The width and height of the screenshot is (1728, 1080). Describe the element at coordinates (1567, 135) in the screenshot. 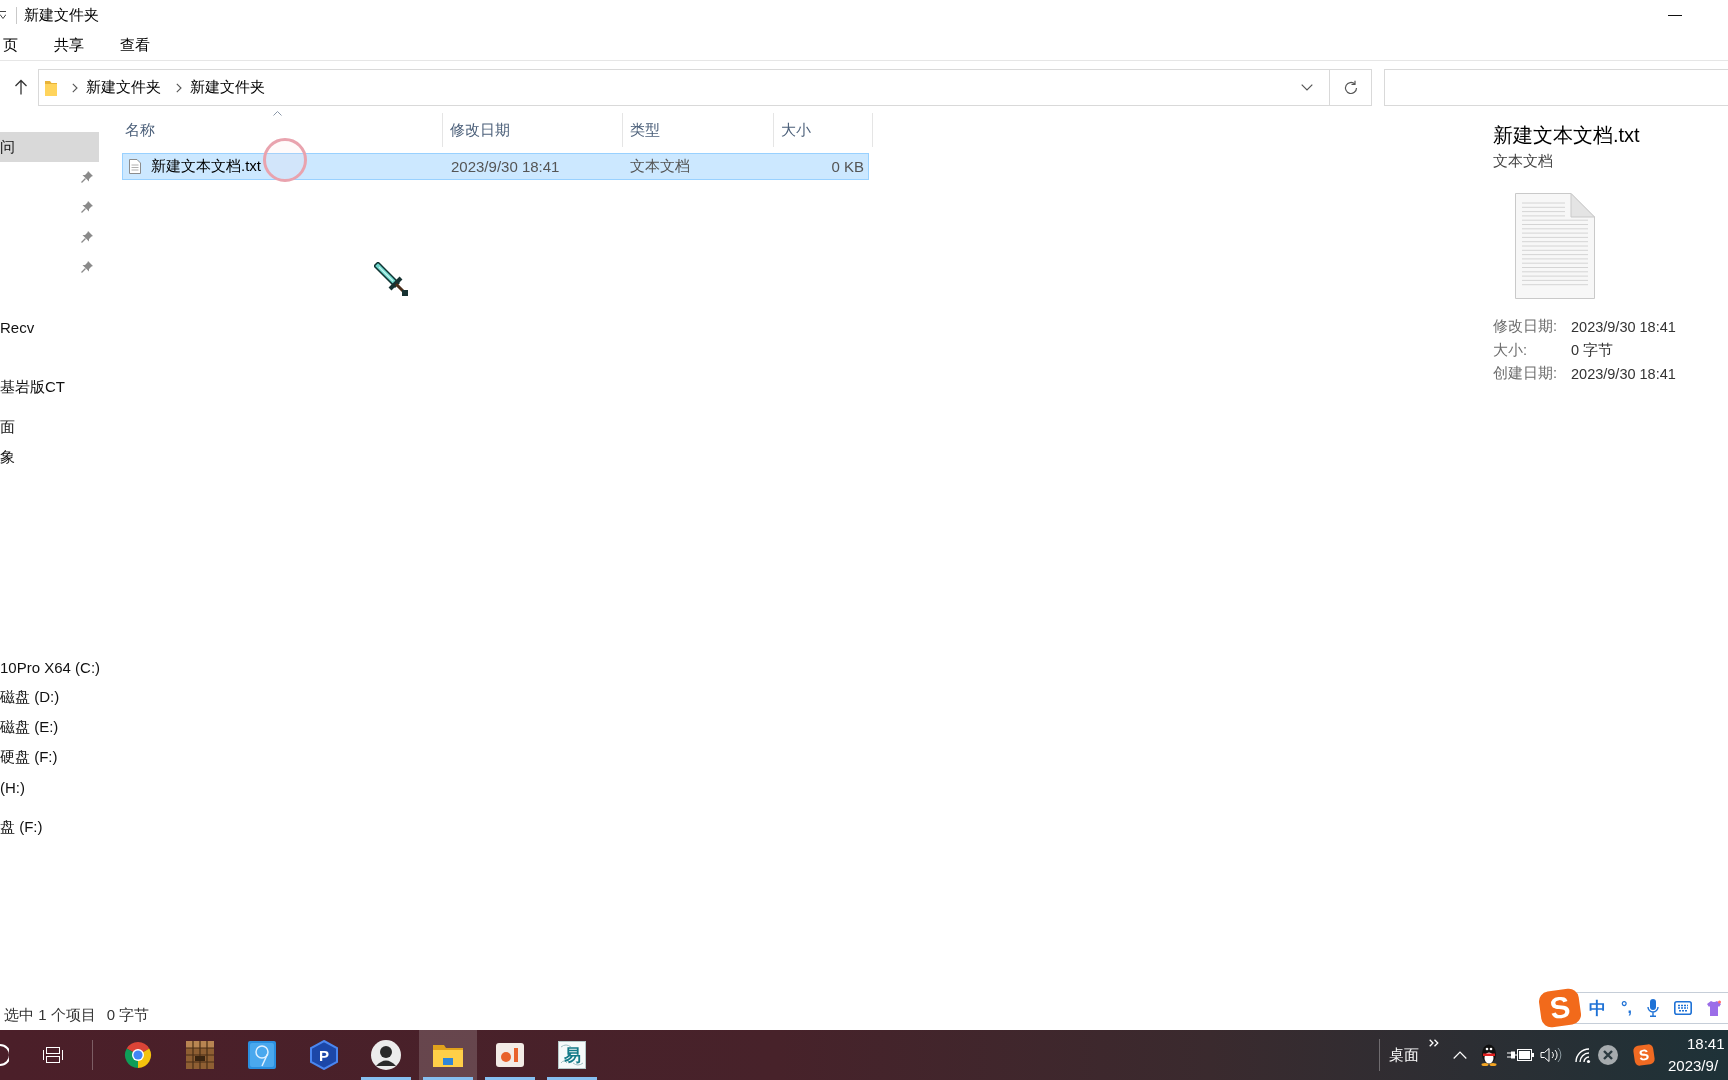

I see `preview-title: 新建文本文档.txt` at that location.